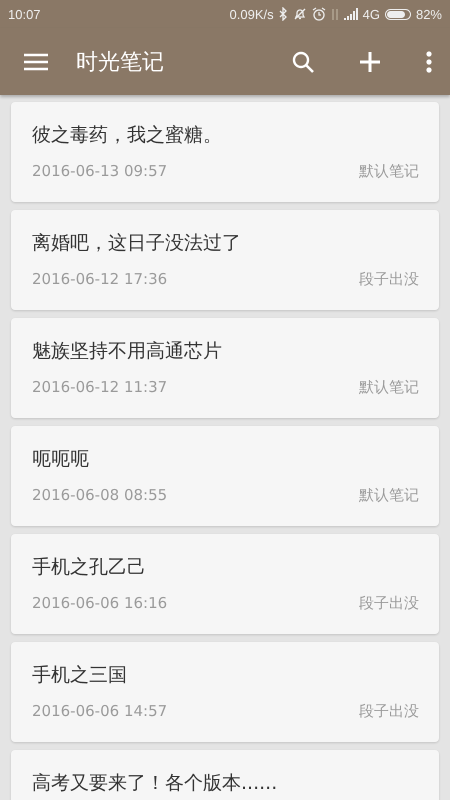 The image size is (450, 800). What do you see at coordinates (351, 14) in the screenshot?
I see `signal-icon` at bounding box center [351, 14].